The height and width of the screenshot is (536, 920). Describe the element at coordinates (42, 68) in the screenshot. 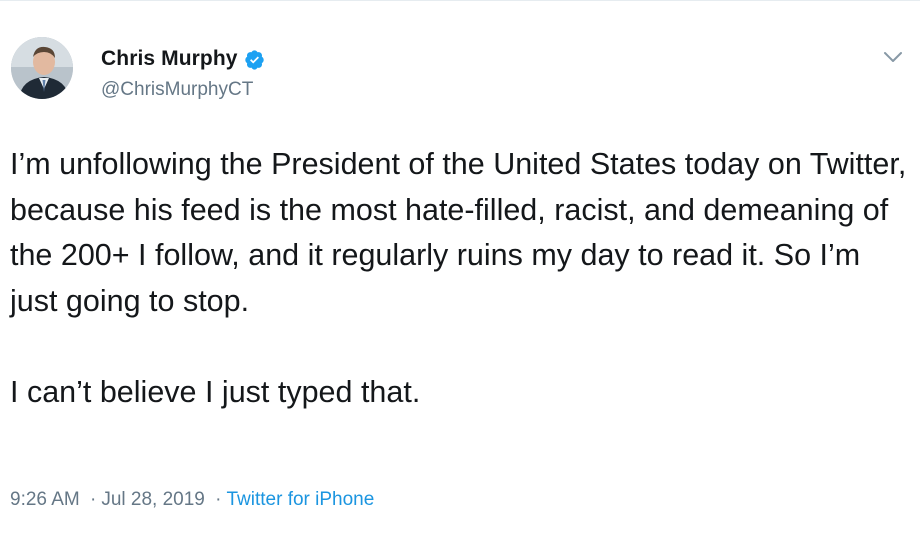

I see `avatar` at that location.